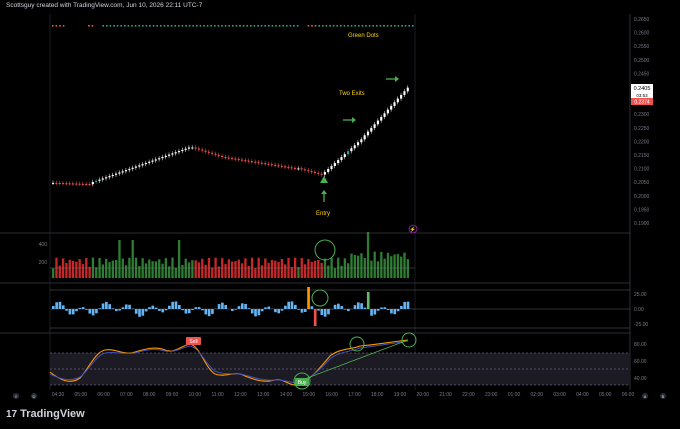  What do you see at coordinates (302, 383) in the screenshot?
I see `buy-tag-label: Buy` at bounding box center [302, 383].